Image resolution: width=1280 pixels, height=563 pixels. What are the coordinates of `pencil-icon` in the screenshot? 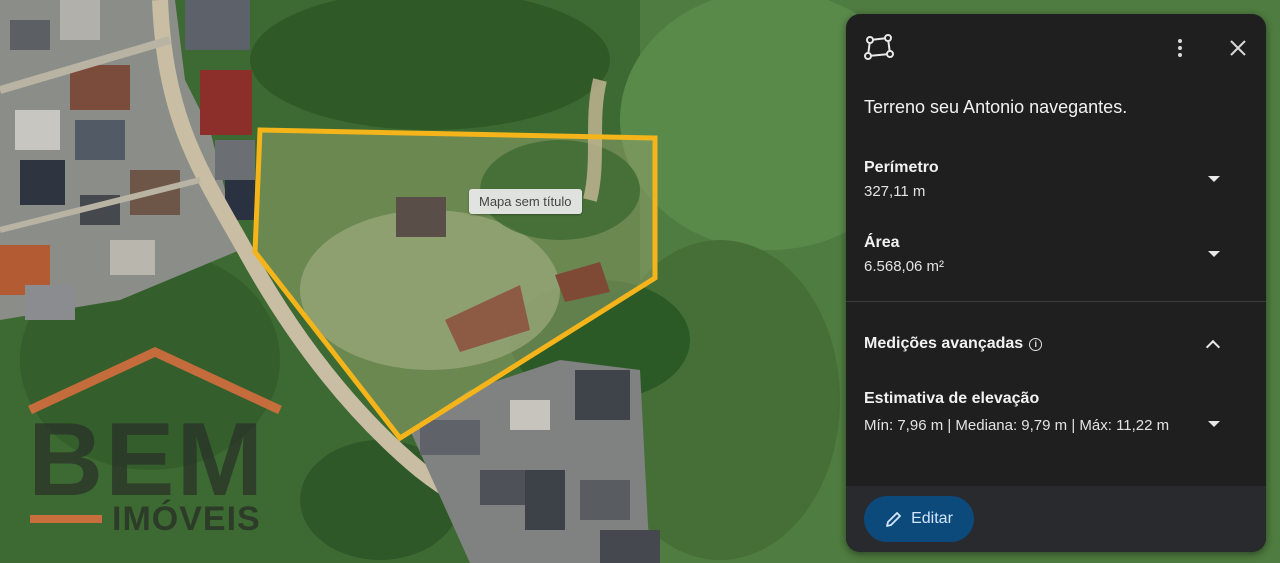 It's located at (893, 519).